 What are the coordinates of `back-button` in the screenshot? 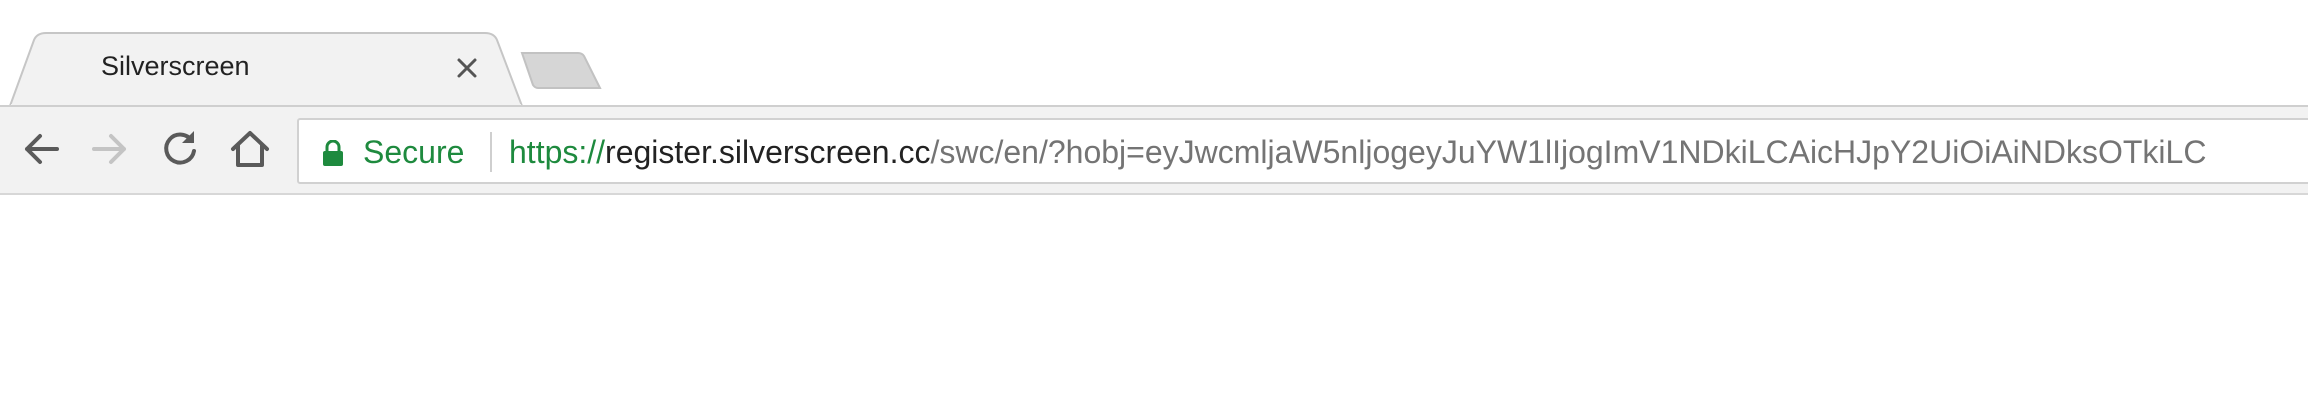 It's located at (41, 149).